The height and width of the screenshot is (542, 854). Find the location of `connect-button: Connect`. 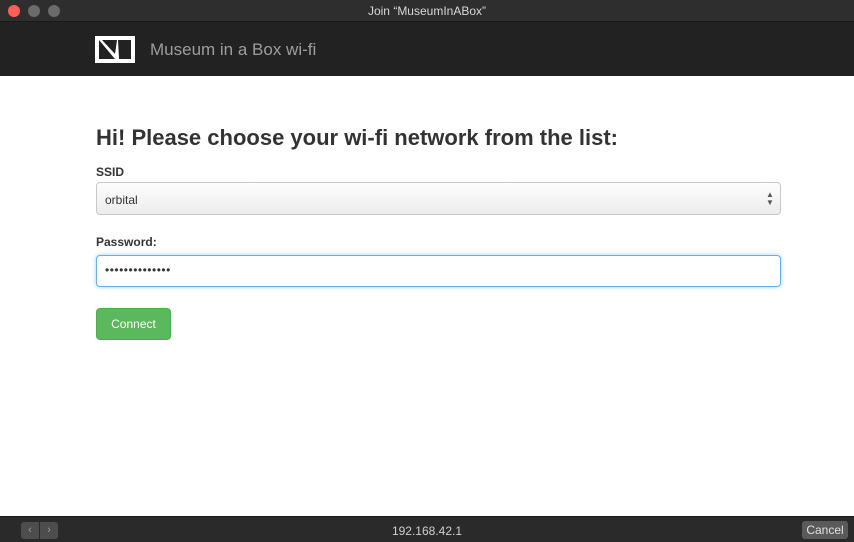

connect-button: Connect is located at coordinates (133, 324).